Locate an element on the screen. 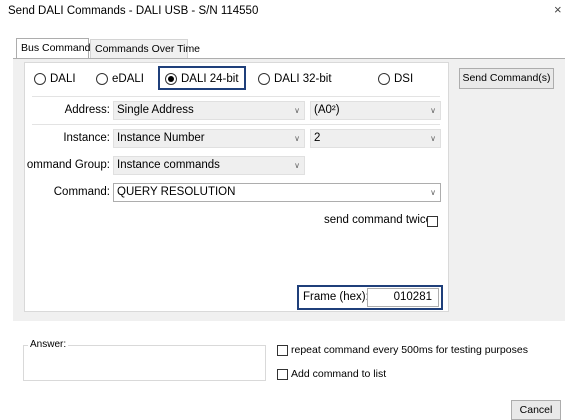 The width and height of the screenshot is (565, 420). command-select: QUERY RESOLUTION ∨ is located at coordinates (277, 192).